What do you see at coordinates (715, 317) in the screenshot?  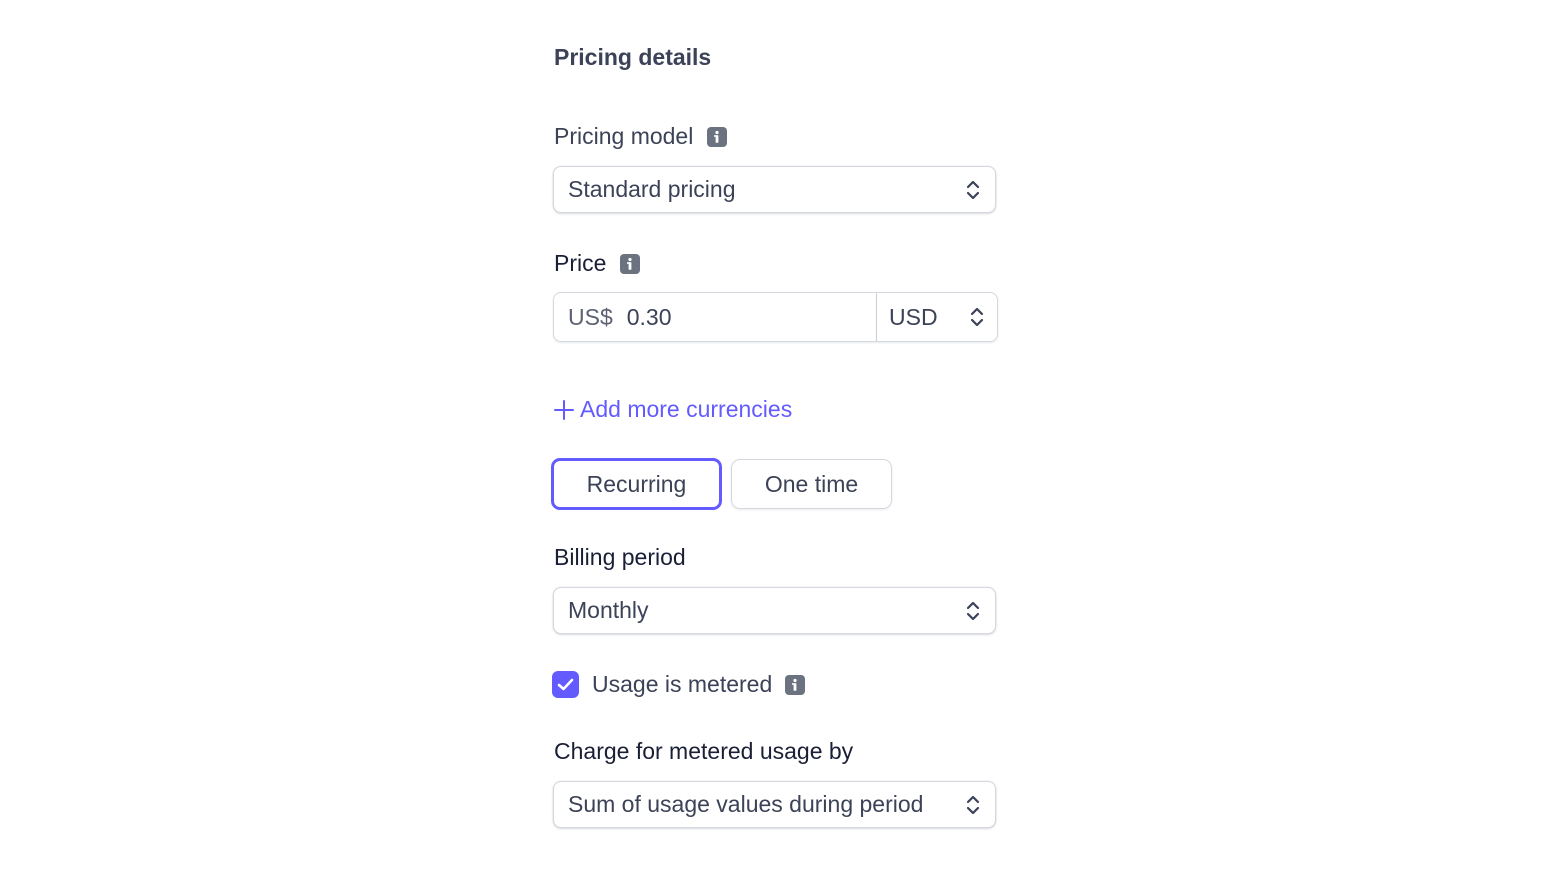 I see `price-amount-input: US$ 0.30` at bounding box center [715, 317].